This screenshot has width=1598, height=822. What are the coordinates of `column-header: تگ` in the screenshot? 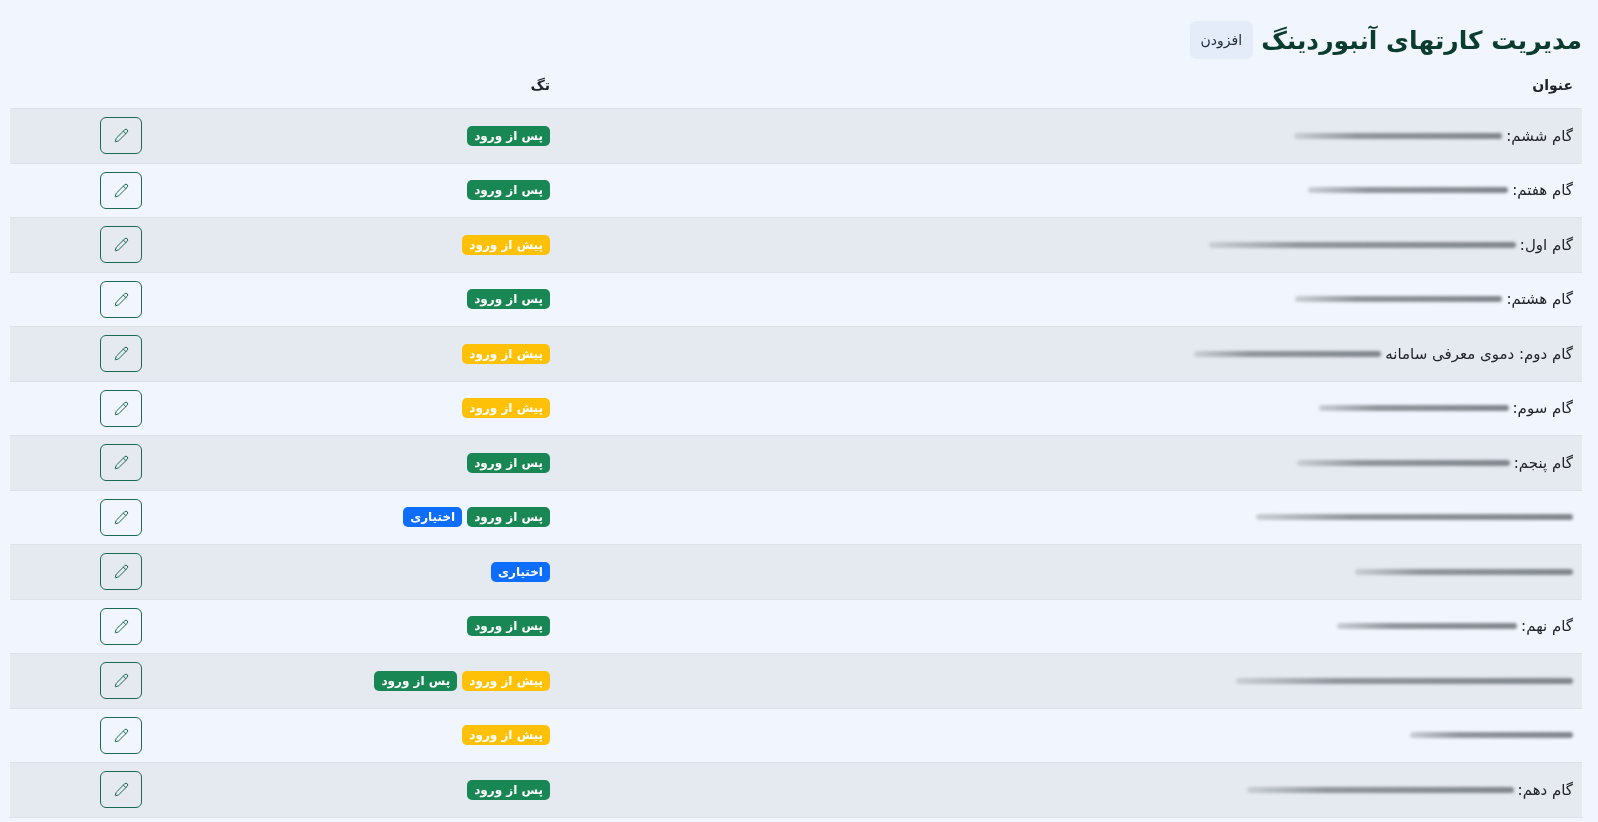 It's located at (540, 85).